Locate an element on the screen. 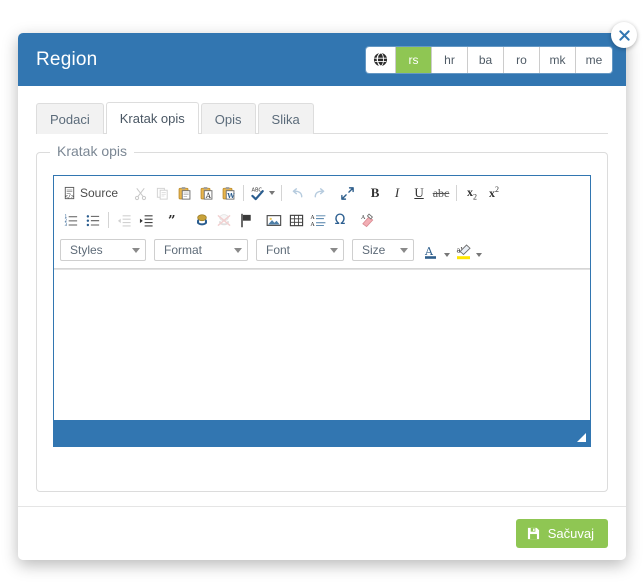  redo-button is located at coordinates (319, 193).